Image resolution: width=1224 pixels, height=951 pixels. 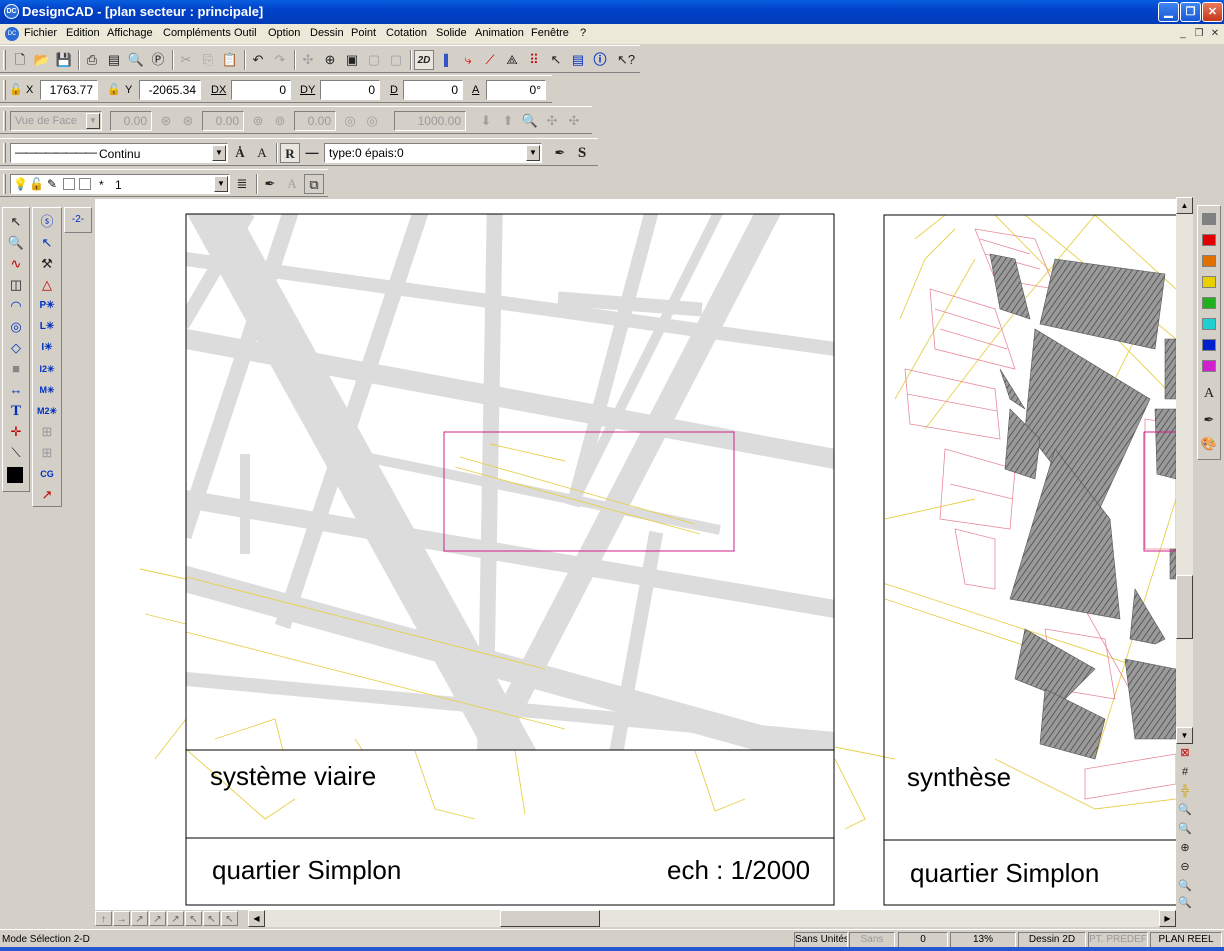 I want to click on mode-2d-icon: 2D, so click(x=424, y=60).